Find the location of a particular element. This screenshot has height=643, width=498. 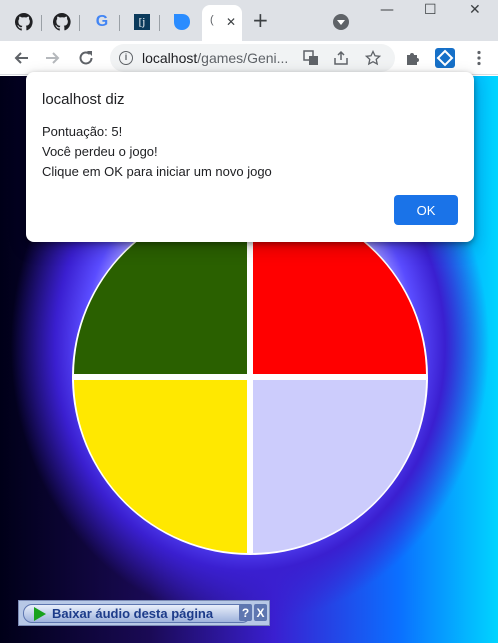

ok-button: OK is located at coordinates (426, 210).